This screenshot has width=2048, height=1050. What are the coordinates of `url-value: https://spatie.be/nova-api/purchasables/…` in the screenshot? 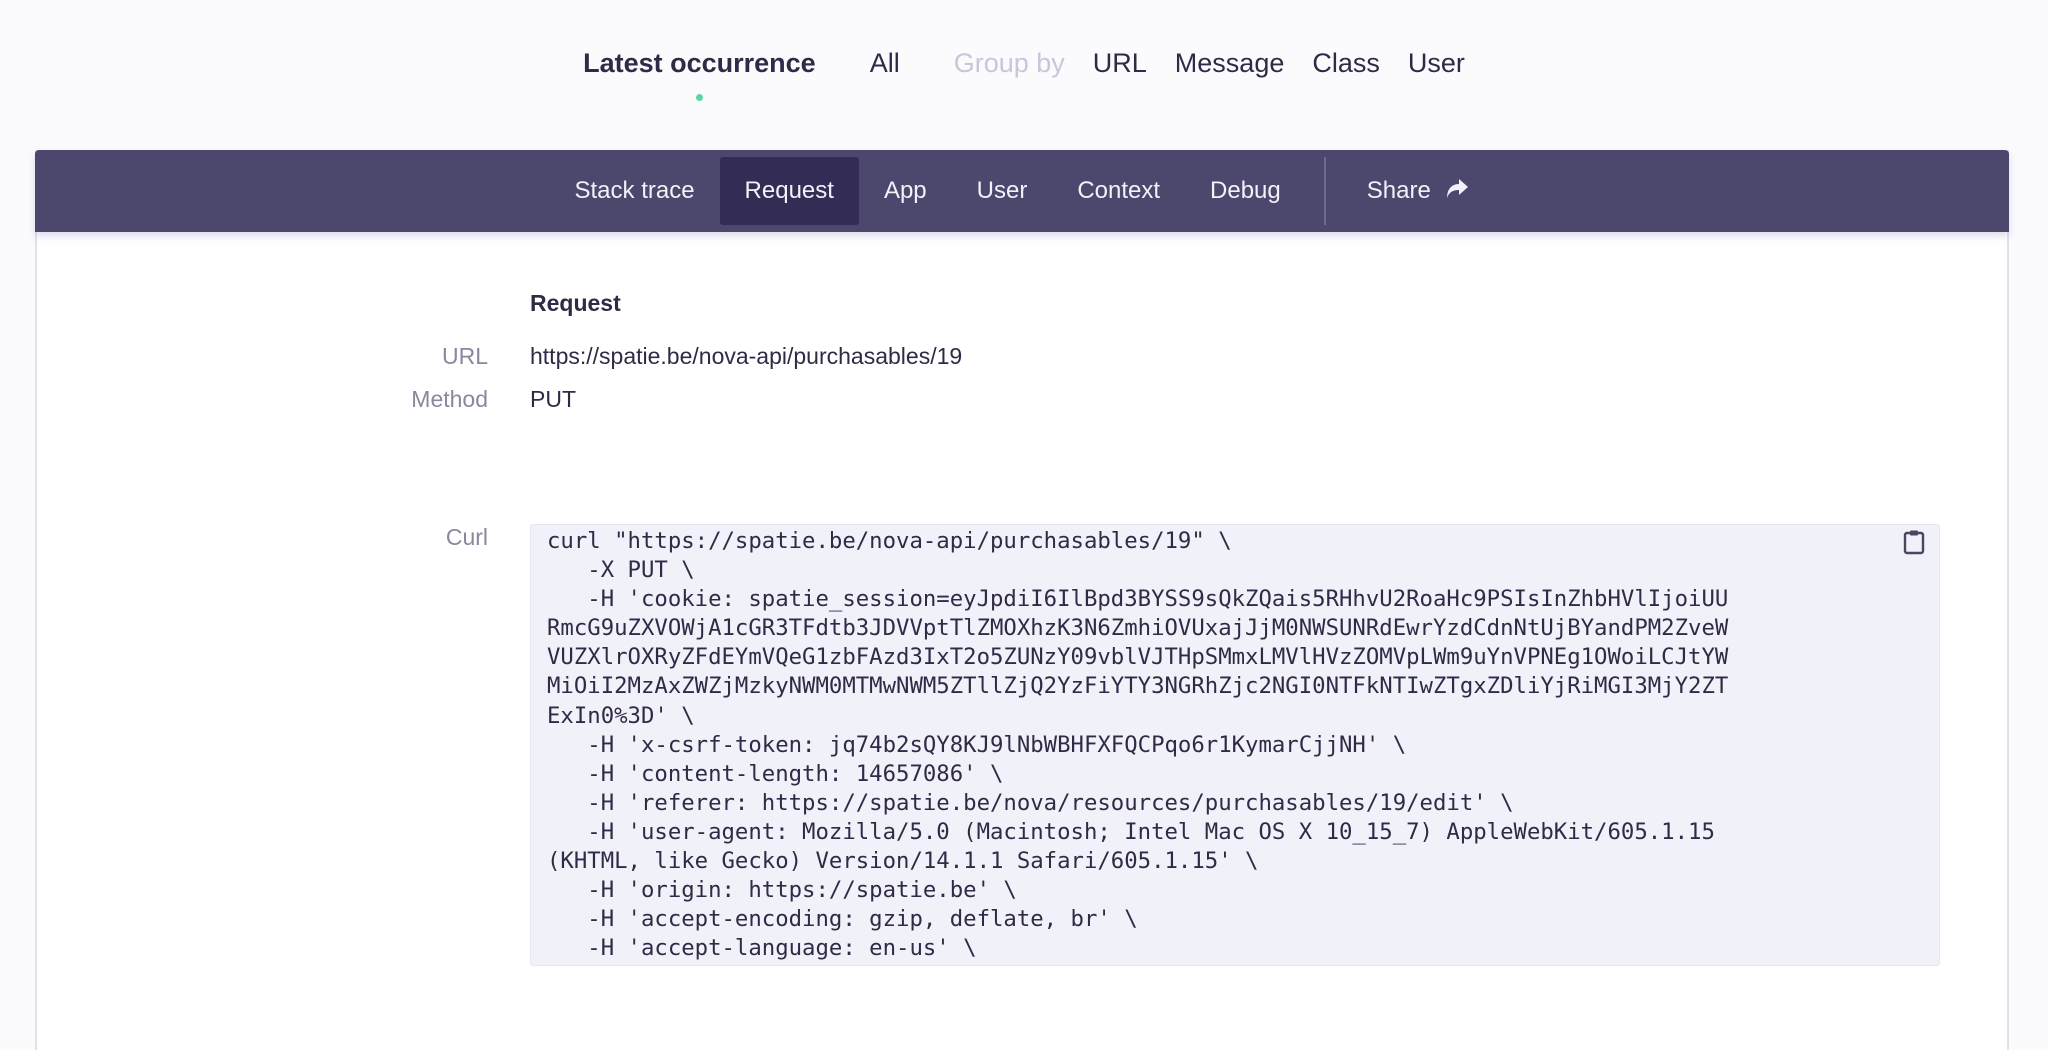 It's located at (746, 356).